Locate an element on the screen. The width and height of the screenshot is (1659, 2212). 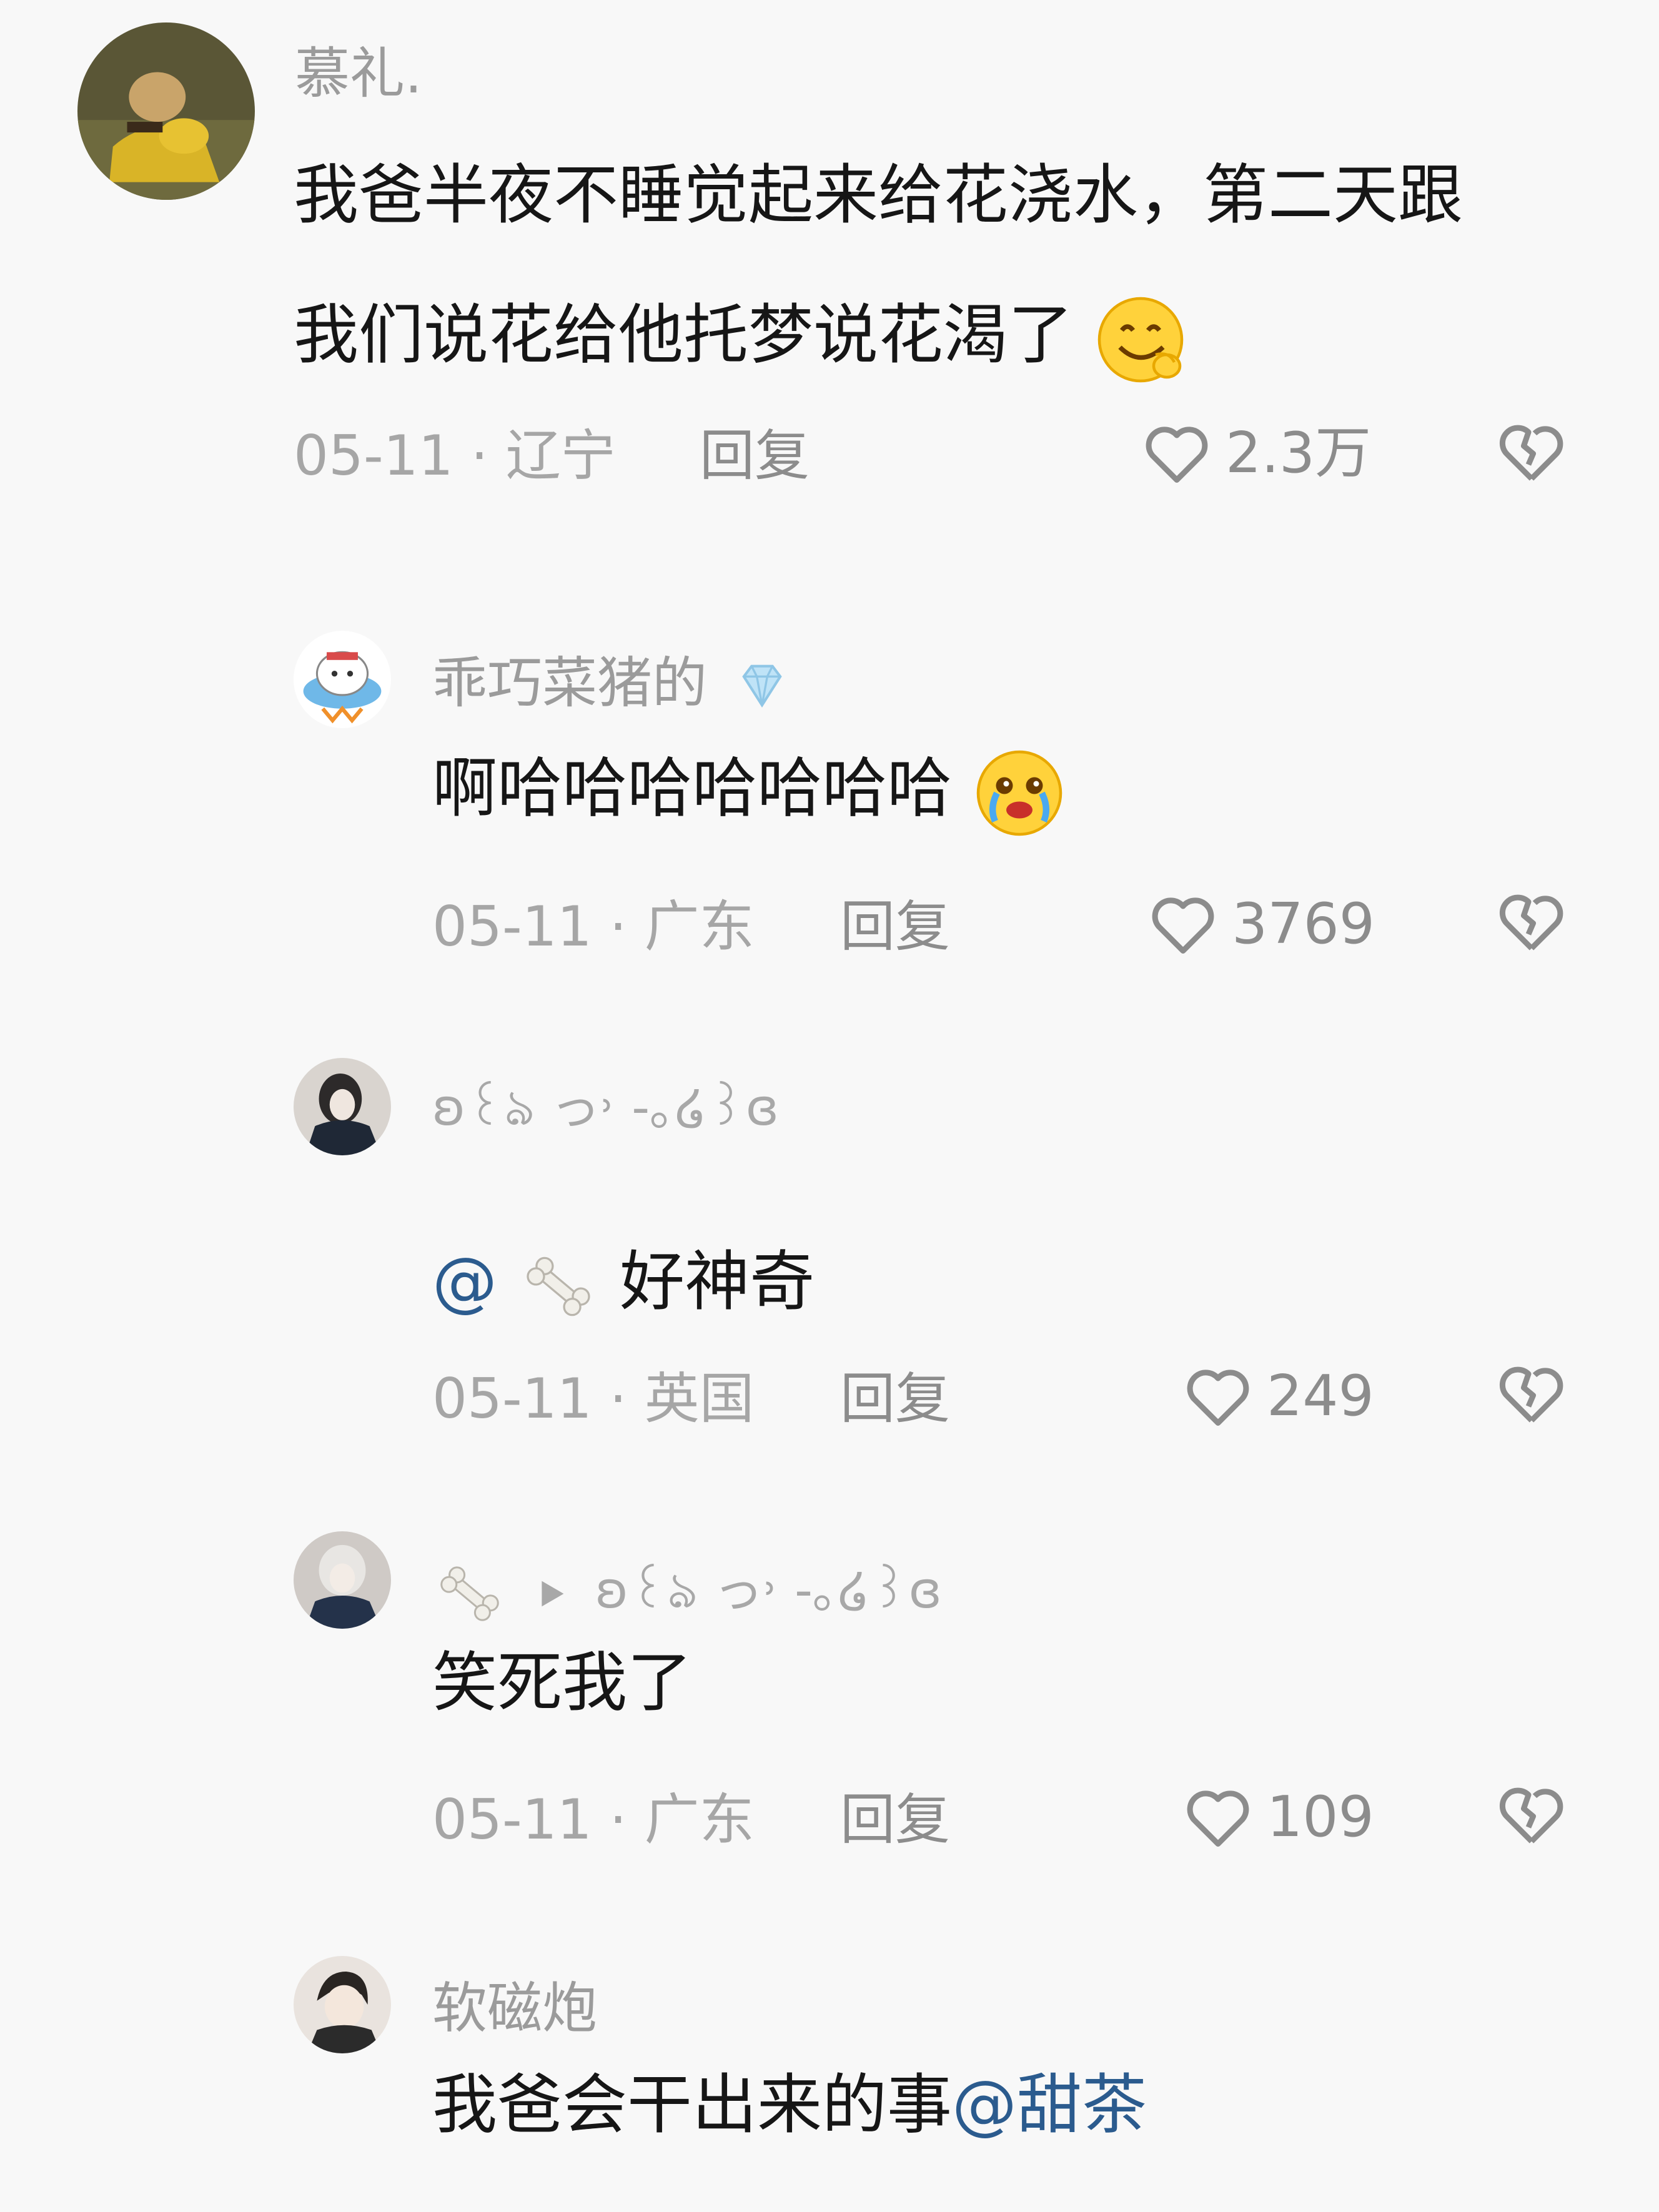
like-button: 3769 is located at coordinates (1259, 924).